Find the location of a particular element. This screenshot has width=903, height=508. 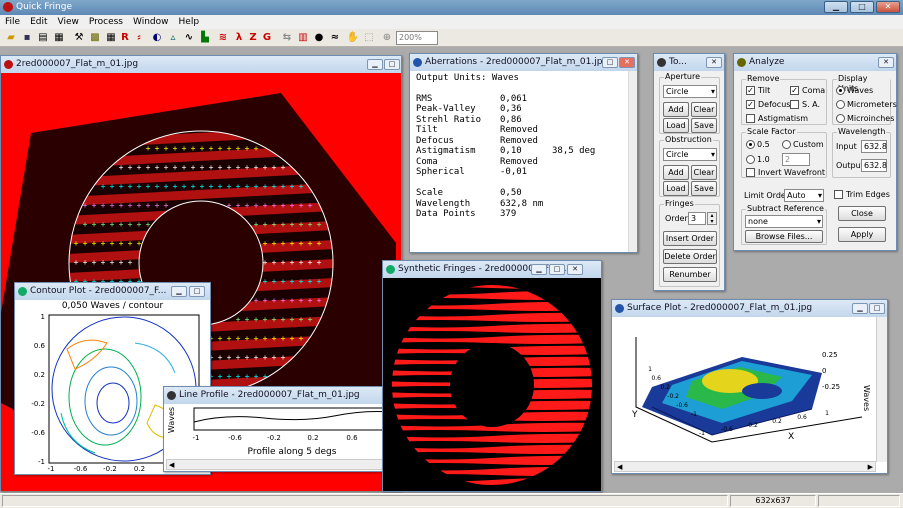

surface-vscroll is located at coordinates (881, 389).